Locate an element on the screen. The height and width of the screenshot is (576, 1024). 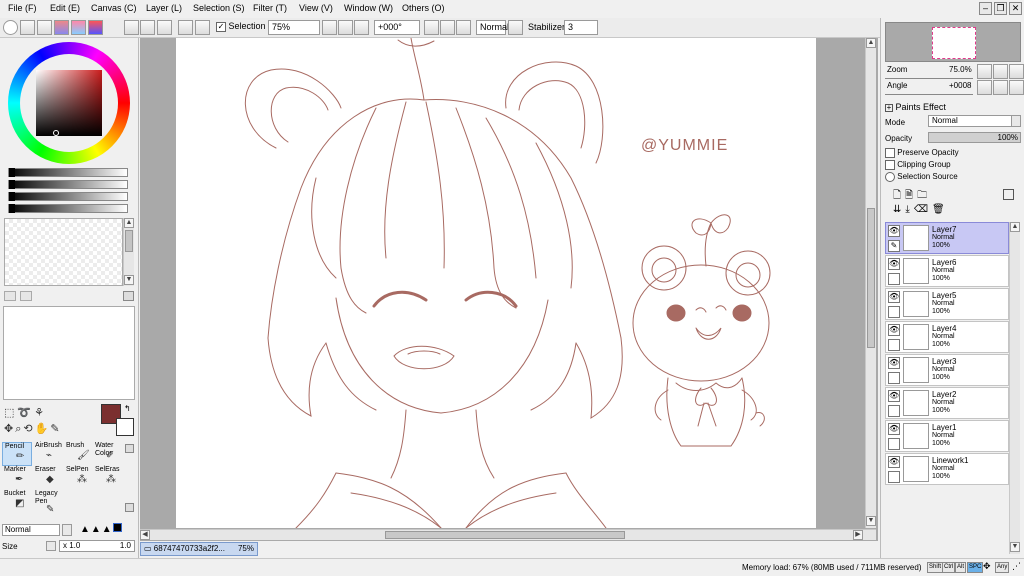
lasso-icon: ➰ is located at coordinates (25, 413).